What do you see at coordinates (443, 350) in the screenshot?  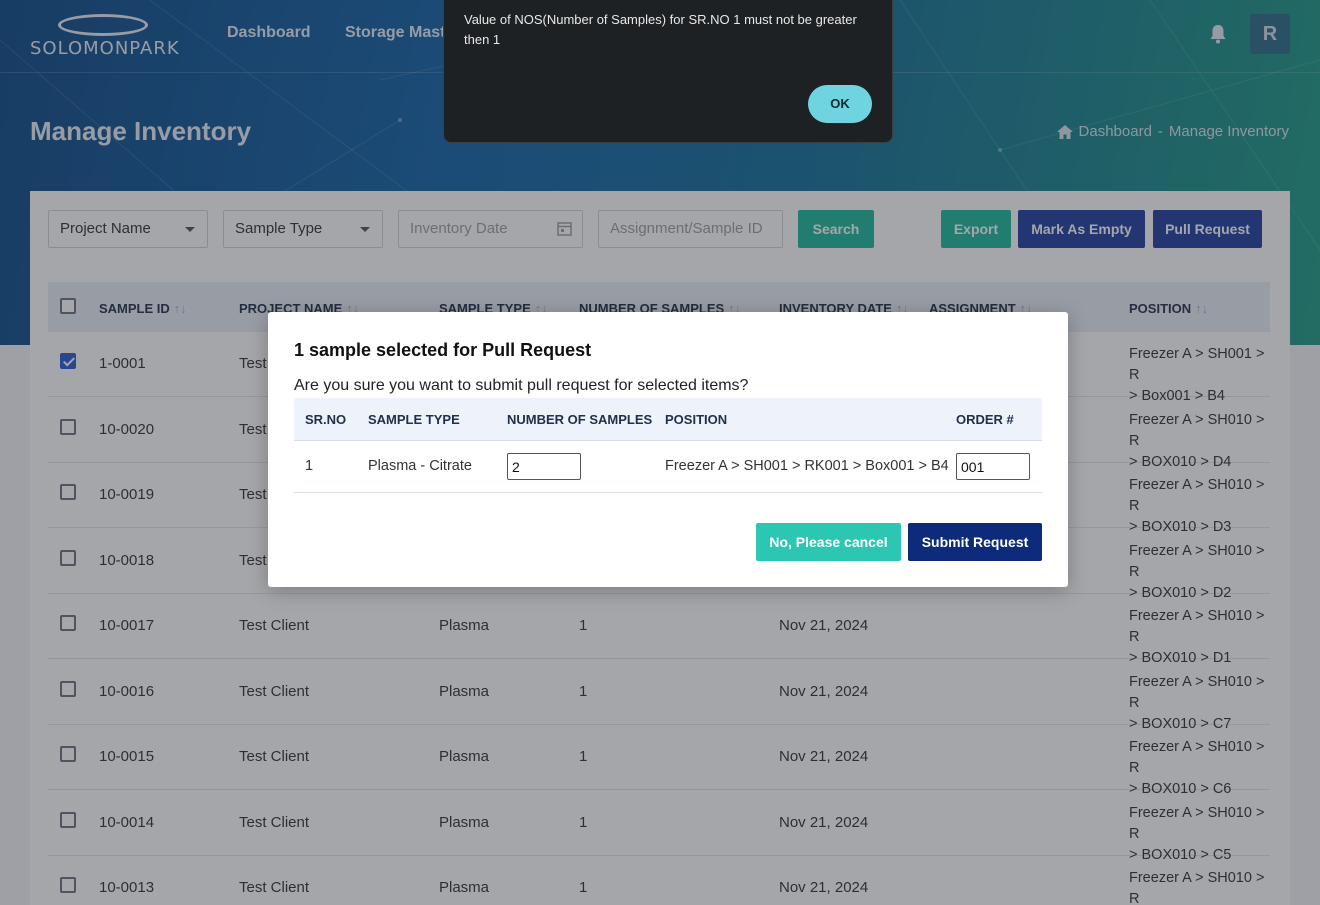 I see `modal-title: 1 sample selected for Pull Request` at bounding box center [443, 350].